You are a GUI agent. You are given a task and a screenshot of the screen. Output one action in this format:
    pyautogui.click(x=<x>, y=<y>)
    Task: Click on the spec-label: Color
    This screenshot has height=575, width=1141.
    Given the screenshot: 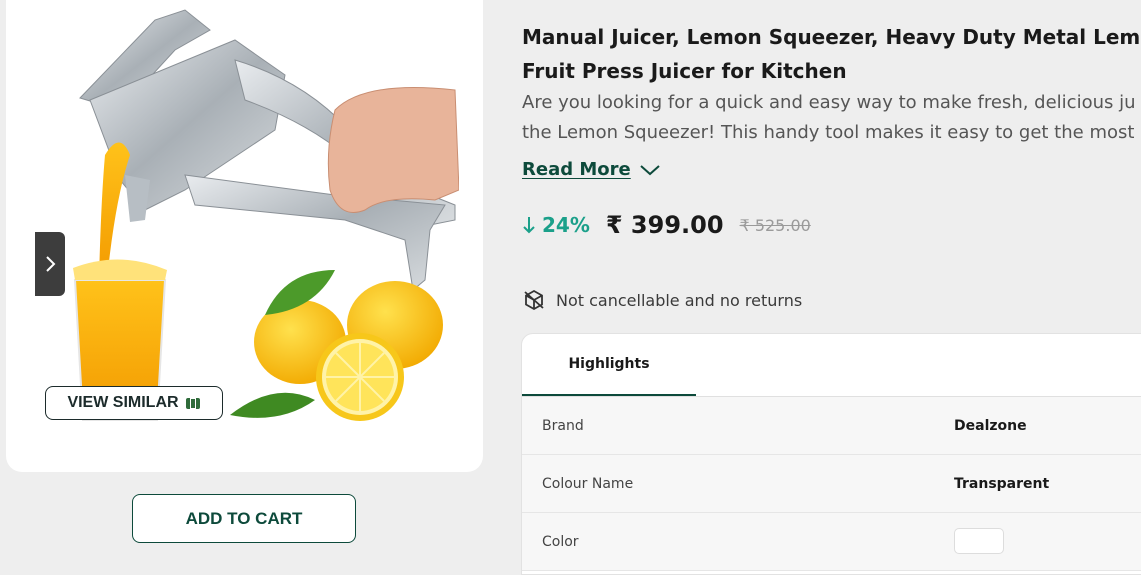 What is the action you would take?
    pyautogui.click(x=560, y=541)
    